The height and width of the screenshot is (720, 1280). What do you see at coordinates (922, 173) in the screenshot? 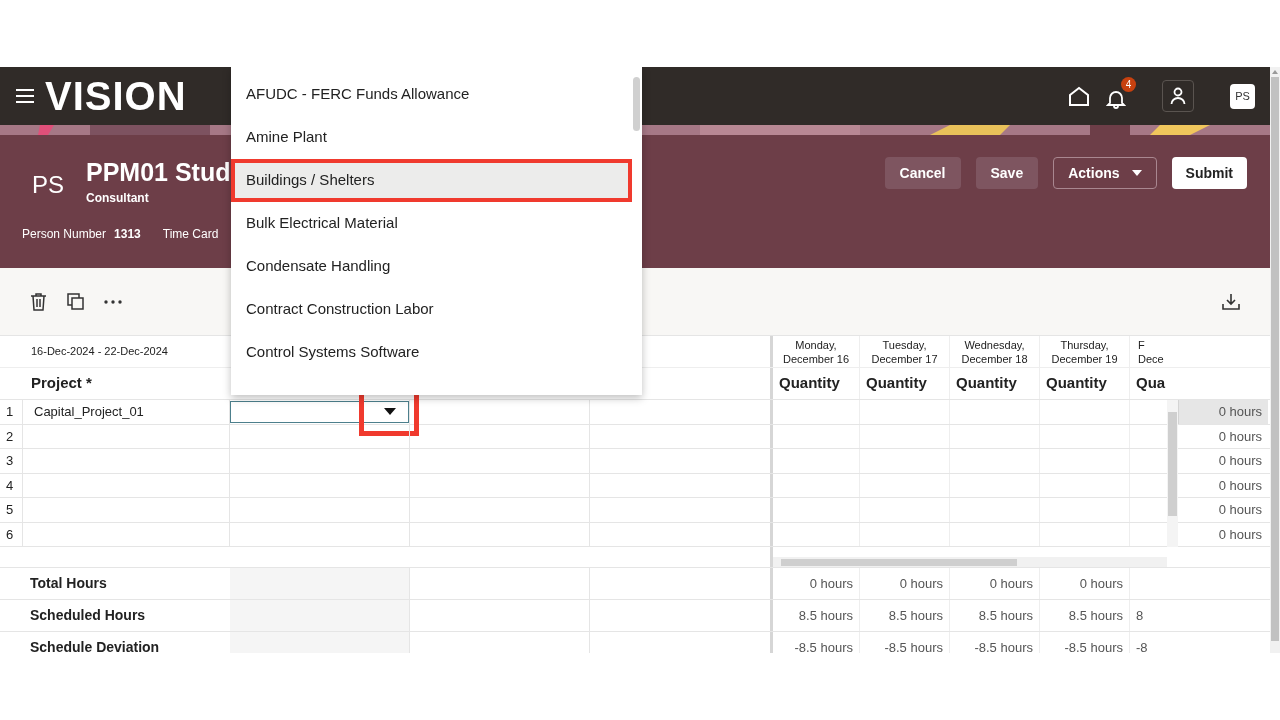
I see `action-button: Cancel` at bounding box center [922, 173].